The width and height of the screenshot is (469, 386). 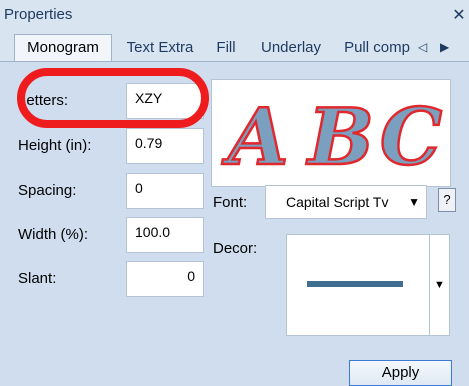 I want to click on slant-input: 0, so click(x=165, y=279).